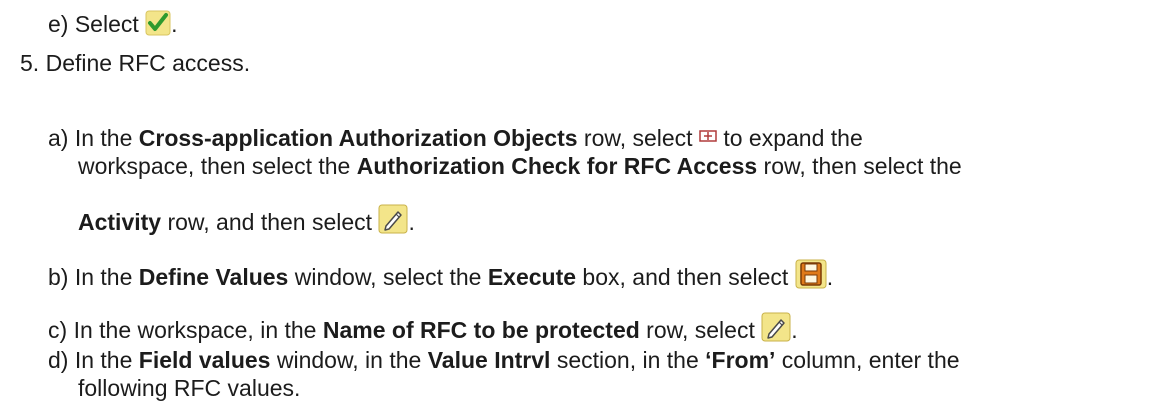 The width and height of the screenshot is (1172, 405). What do you see at coordinates (106, 277) in the screenshot?
I see `substep-b-text-1: In the` at bounding box center [106, 277].